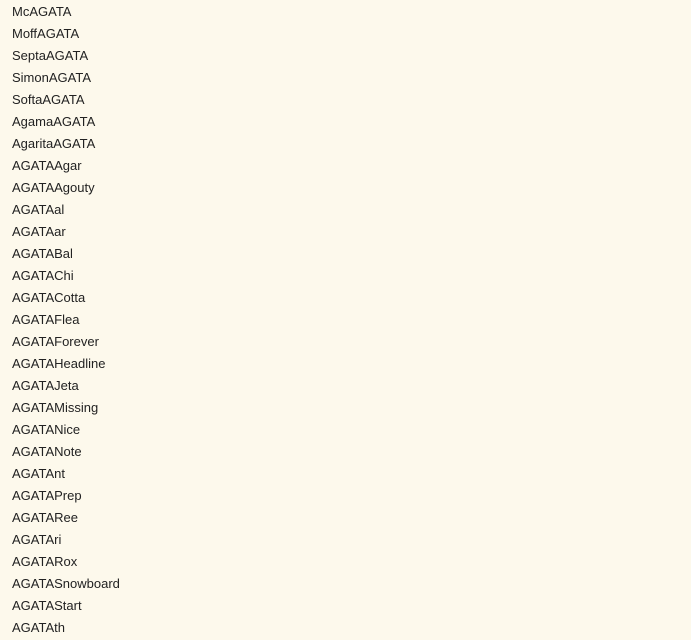 The width and height of the screenshot is (691, 640). I want to click on list-item: AGATAStart, so click(47, 605).